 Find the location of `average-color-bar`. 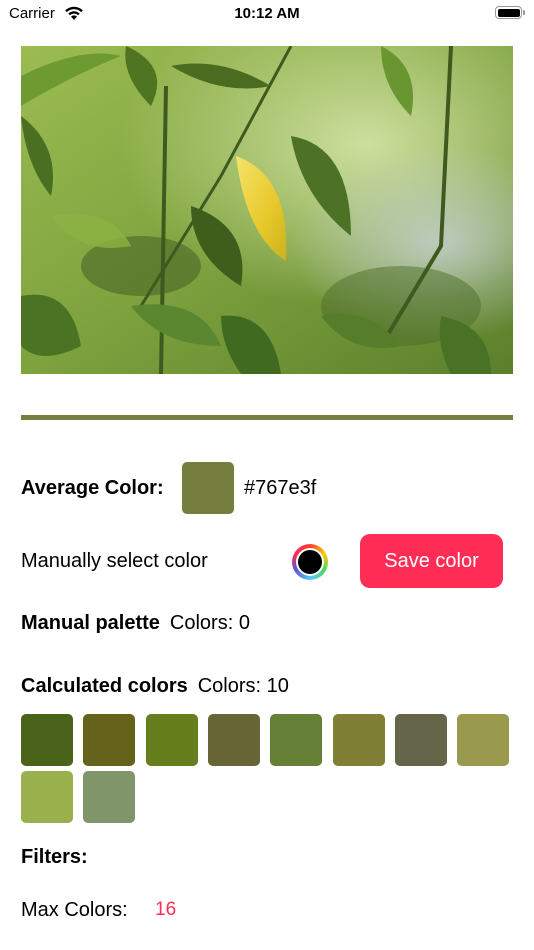

average-color-bar is located at coordinates (267, 417).